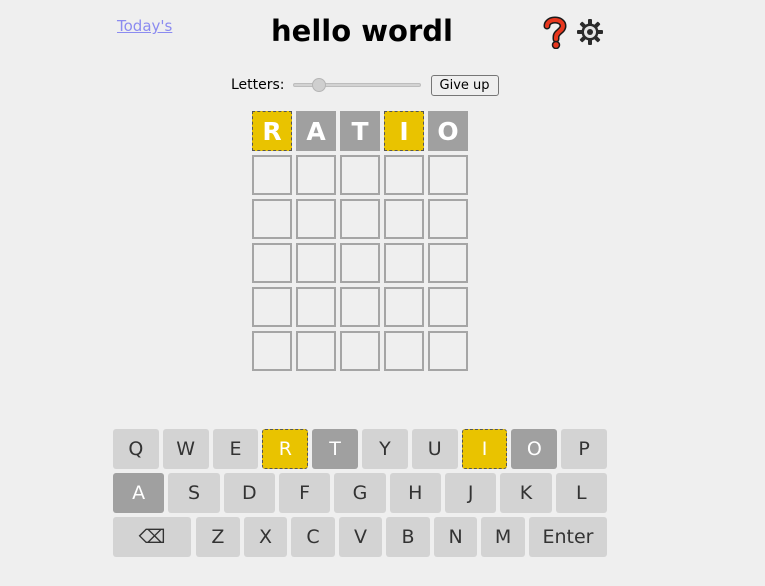  I want to click on keyboard-row: ASDFGHJKL, so click(362, 493).